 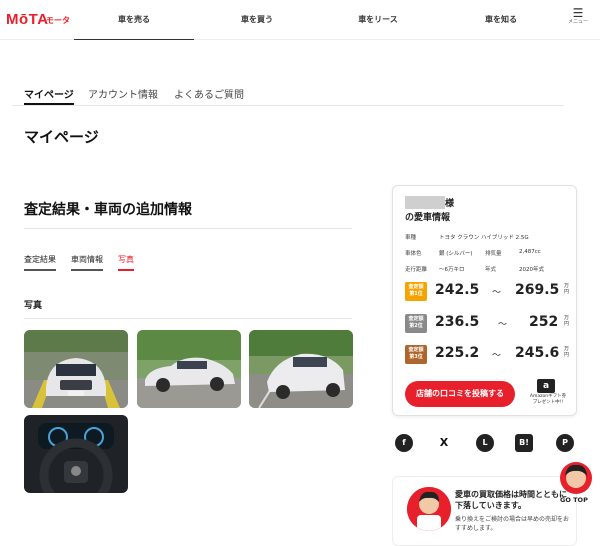 I want to click on rank-3-max-price: 245.6, so click(x=537, y=353).